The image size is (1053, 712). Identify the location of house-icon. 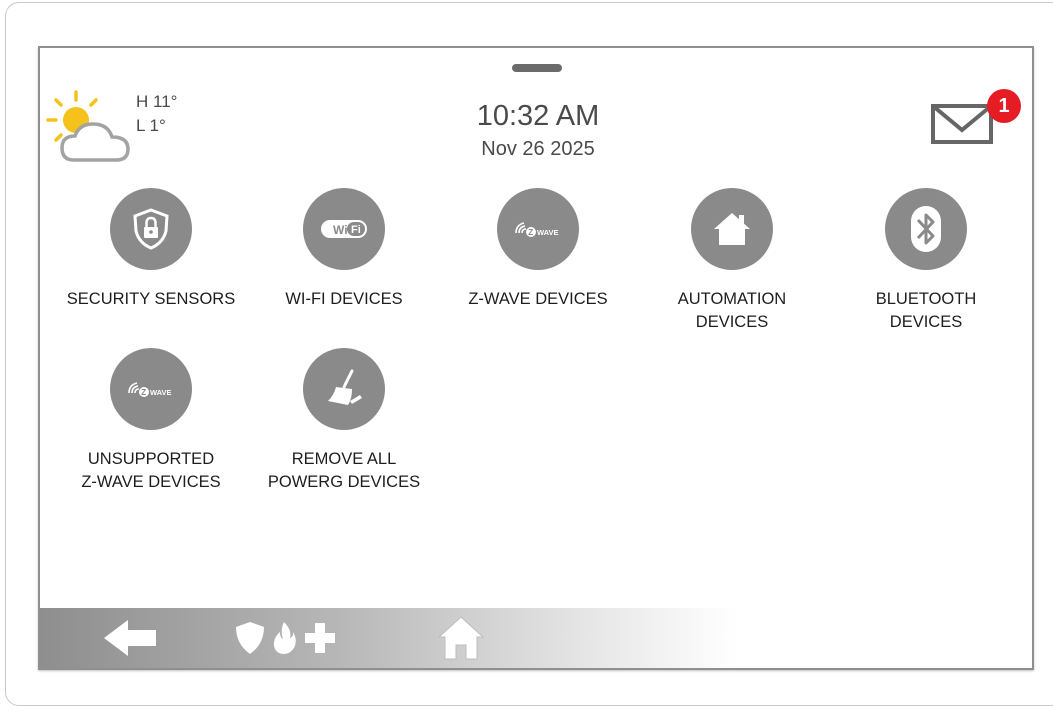
(732, 229).